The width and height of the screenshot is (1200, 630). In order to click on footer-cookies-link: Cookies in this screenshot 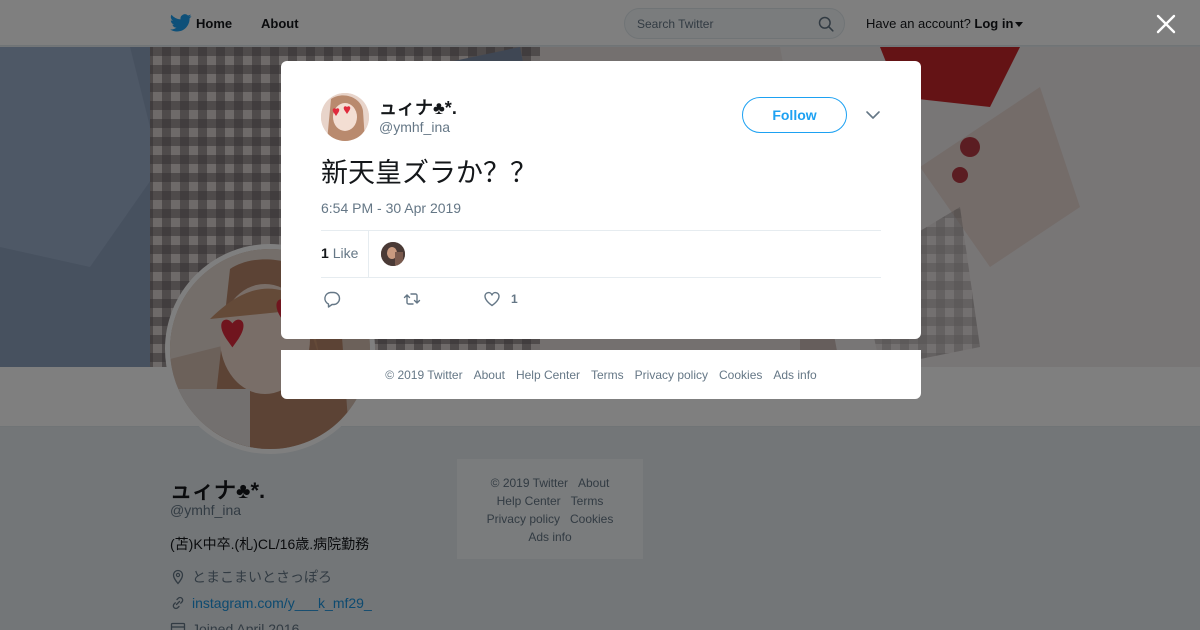, I will do `click(740, 375)`.